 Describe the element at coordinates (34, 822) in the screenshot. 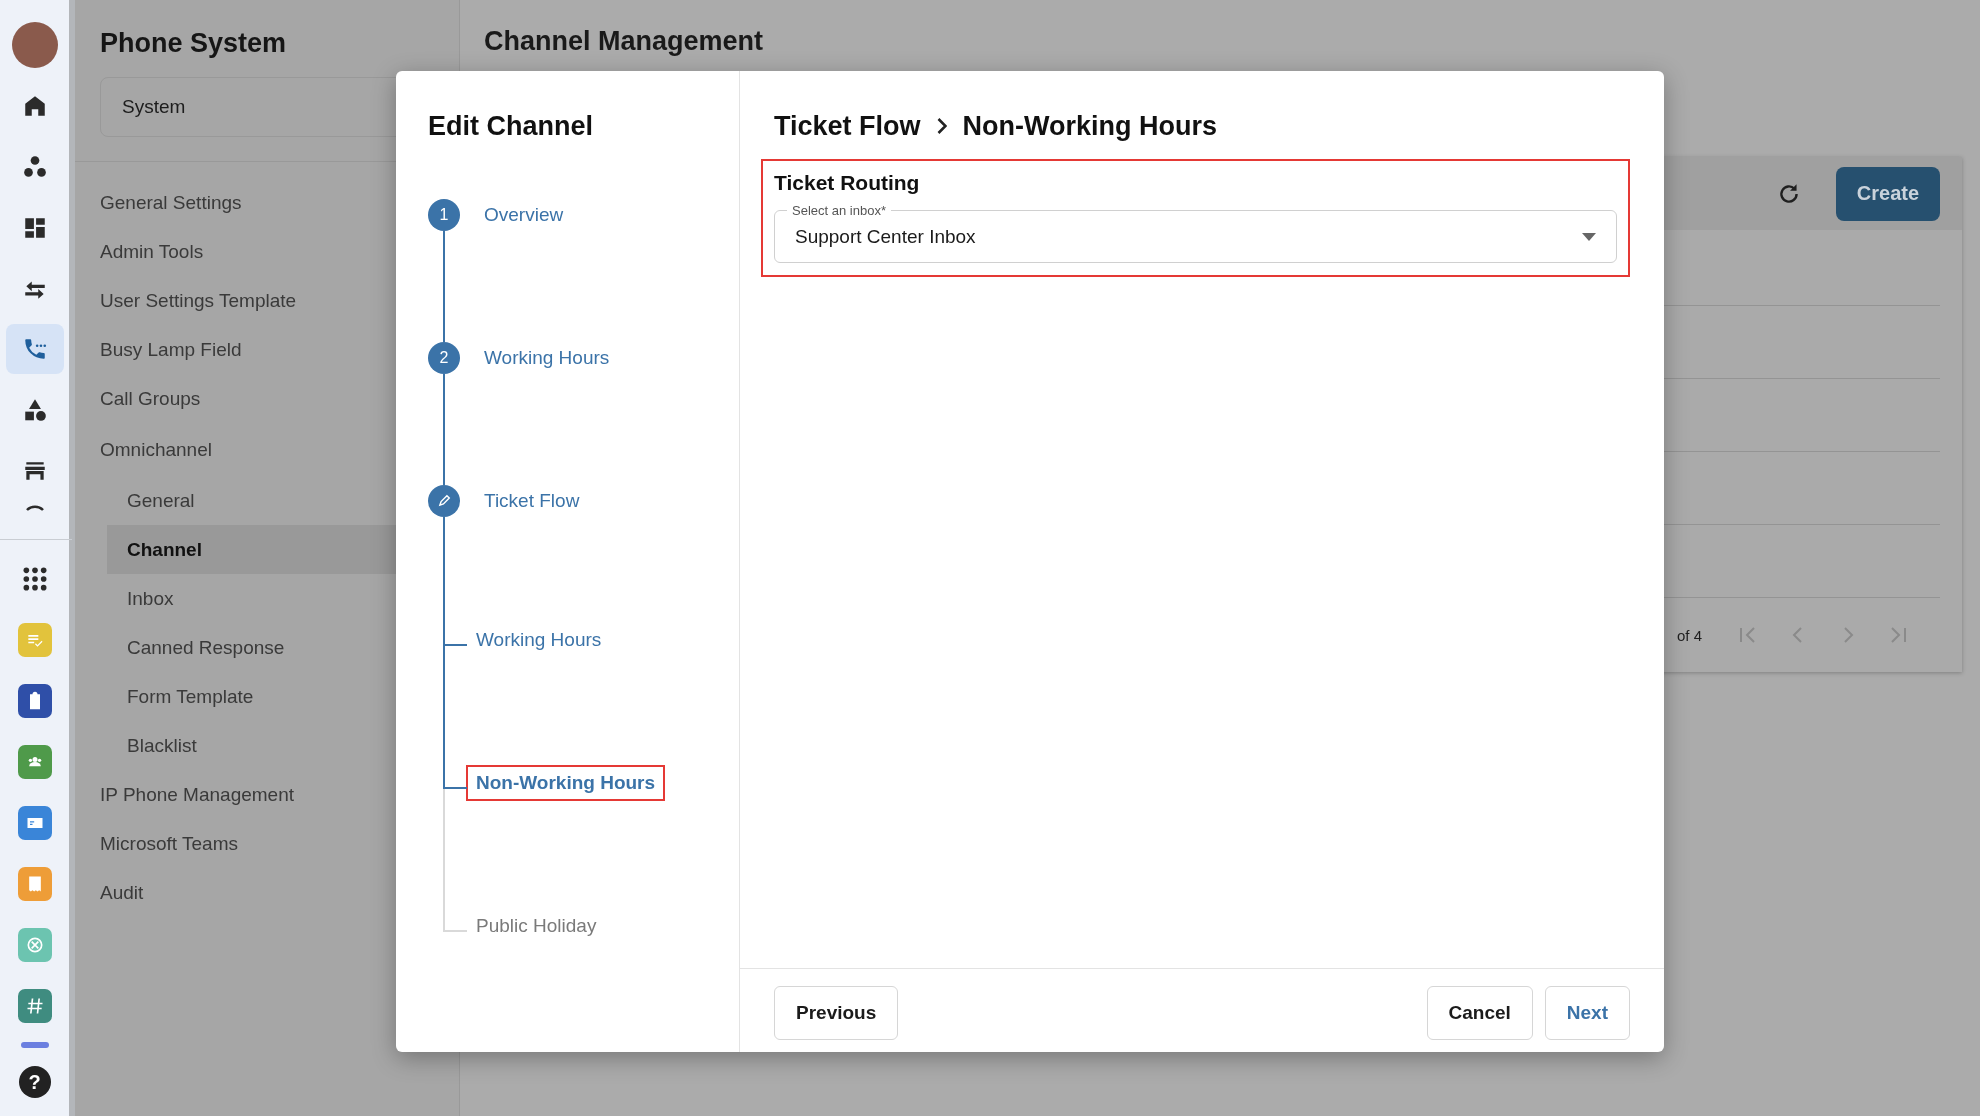

I see `card-app-icon` at that location.